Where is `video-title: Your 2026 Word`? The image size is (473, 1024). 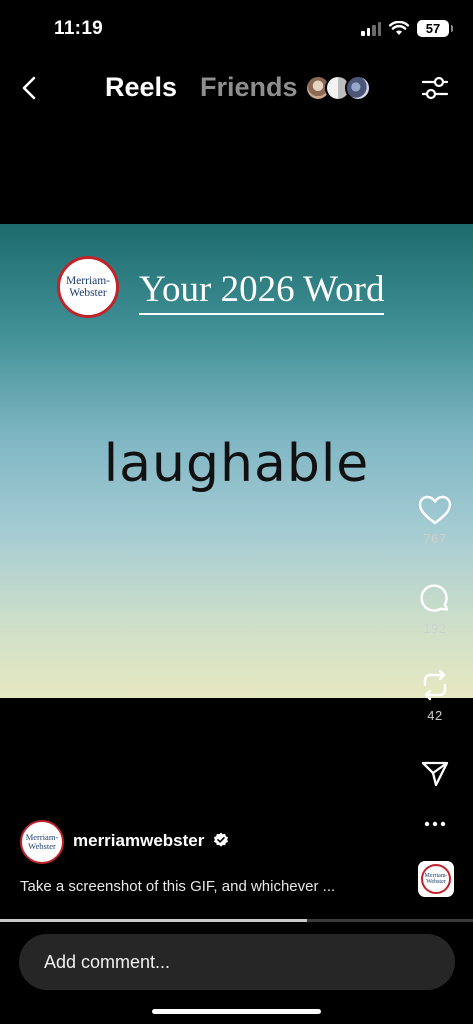
video-title: Your 2026 Word is located at coordinates (262, 291).